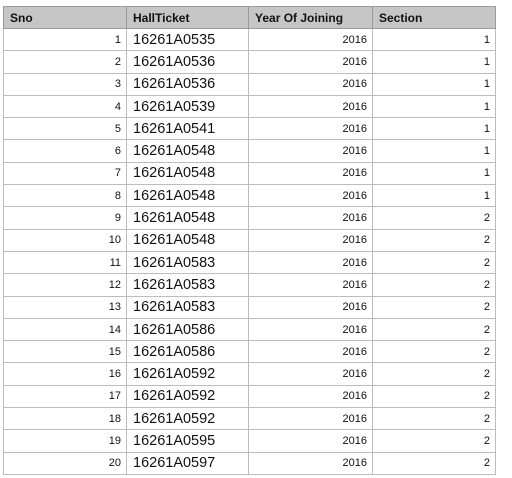 Image resolution: width=512 pixels, height=478 pixels. I want to click on cell-sno: 1, so click(65, 39).